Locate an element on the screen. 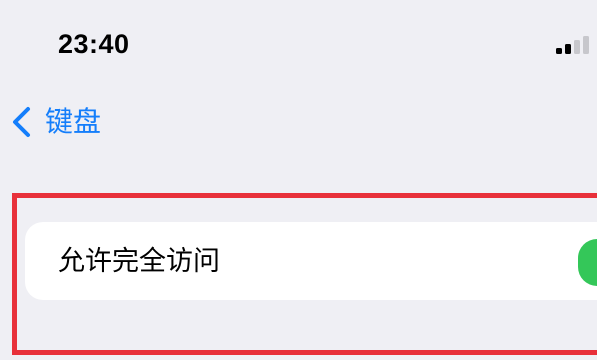 The width and height of the screenshot is (597, 360). status-time: 23:40 is located at coordinates (94, 44).